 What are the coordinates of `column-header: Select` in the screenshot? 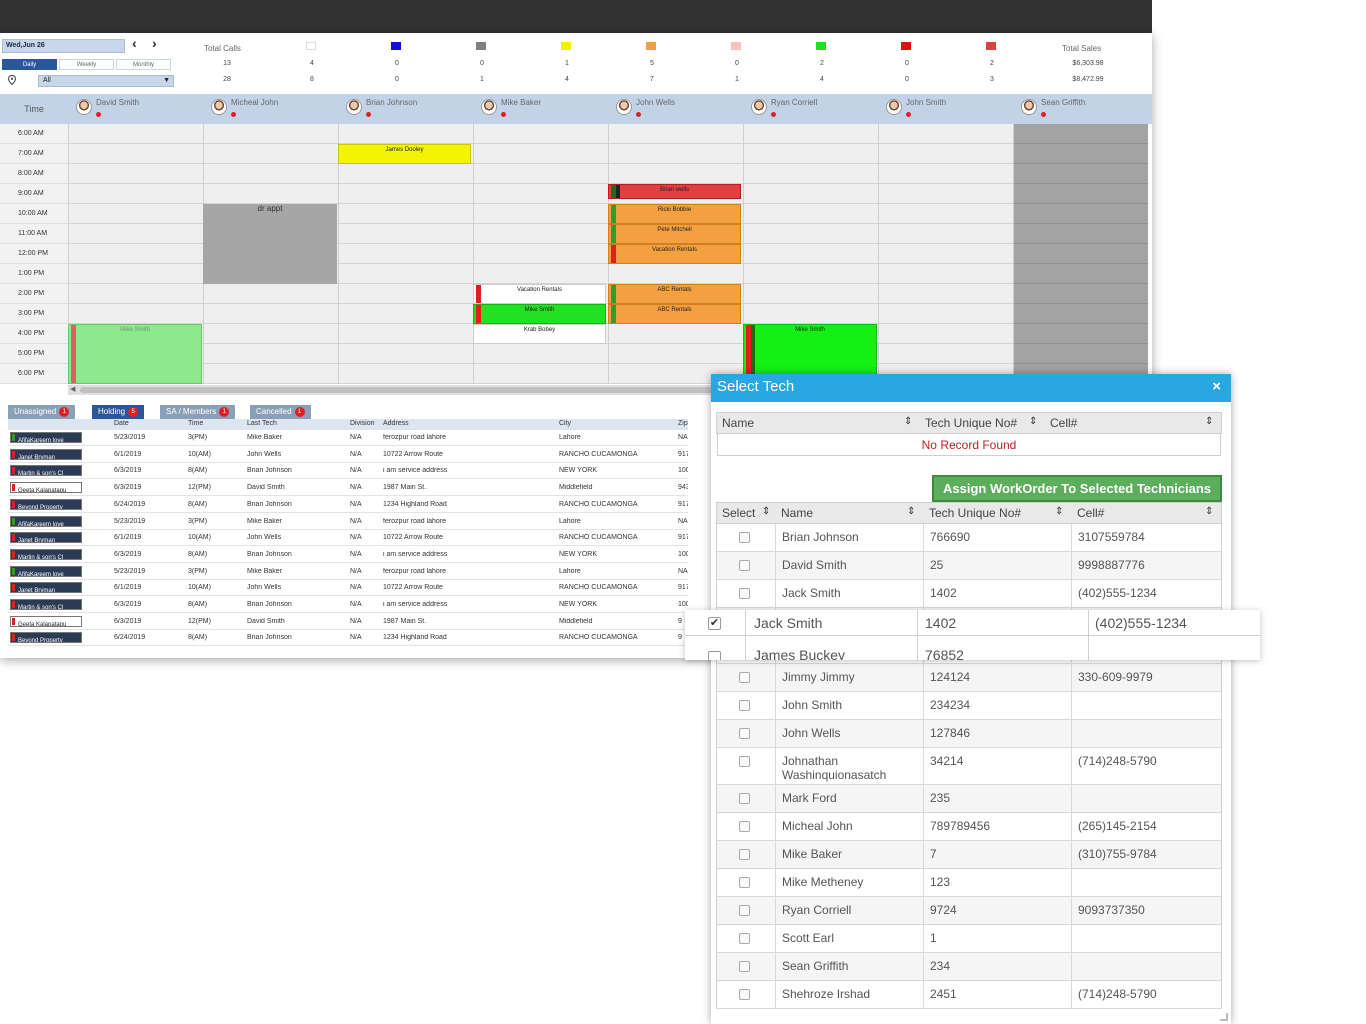 It's located at (738, 513).